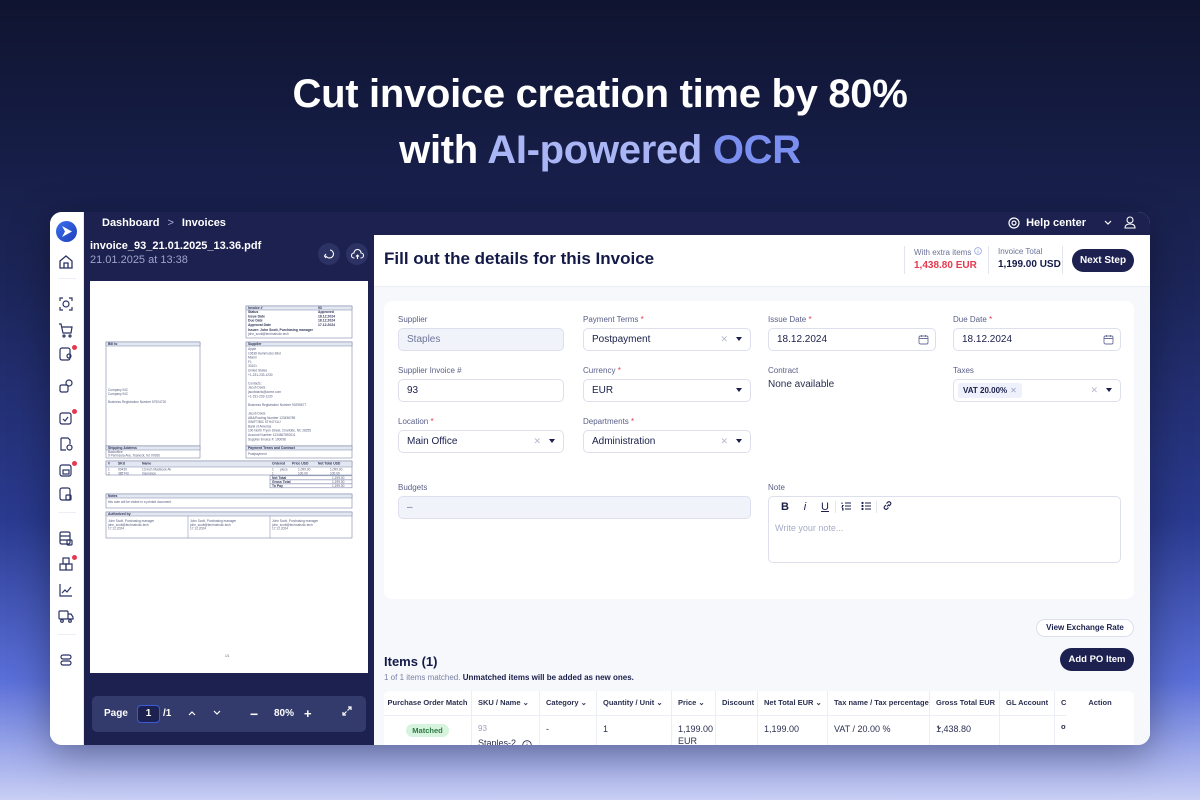  What do you see at coordinates (326, 325) in the screenshot?
I see `meta-value: 17.12.2024` at bounding box center [326, 325].